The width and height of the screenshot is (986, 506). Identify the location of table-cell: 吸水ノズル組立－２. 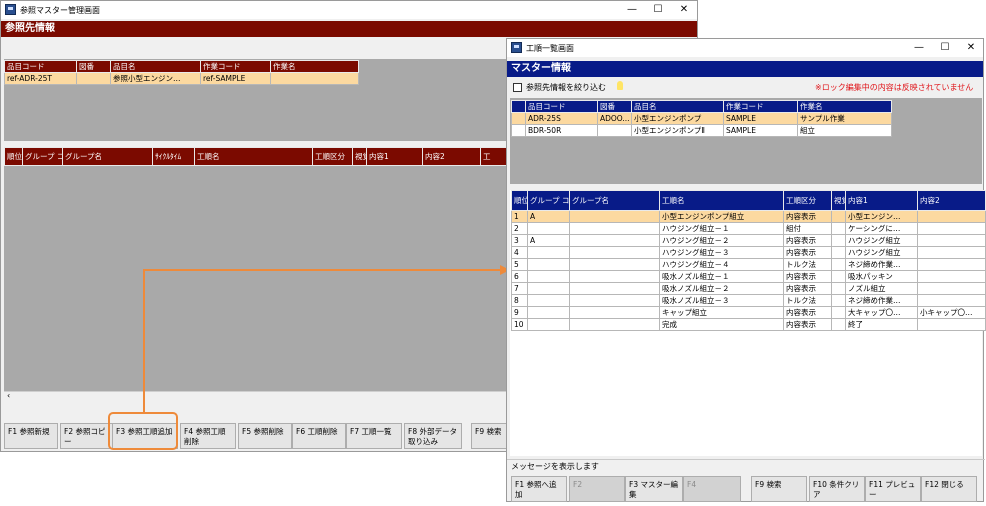
(721, 288).